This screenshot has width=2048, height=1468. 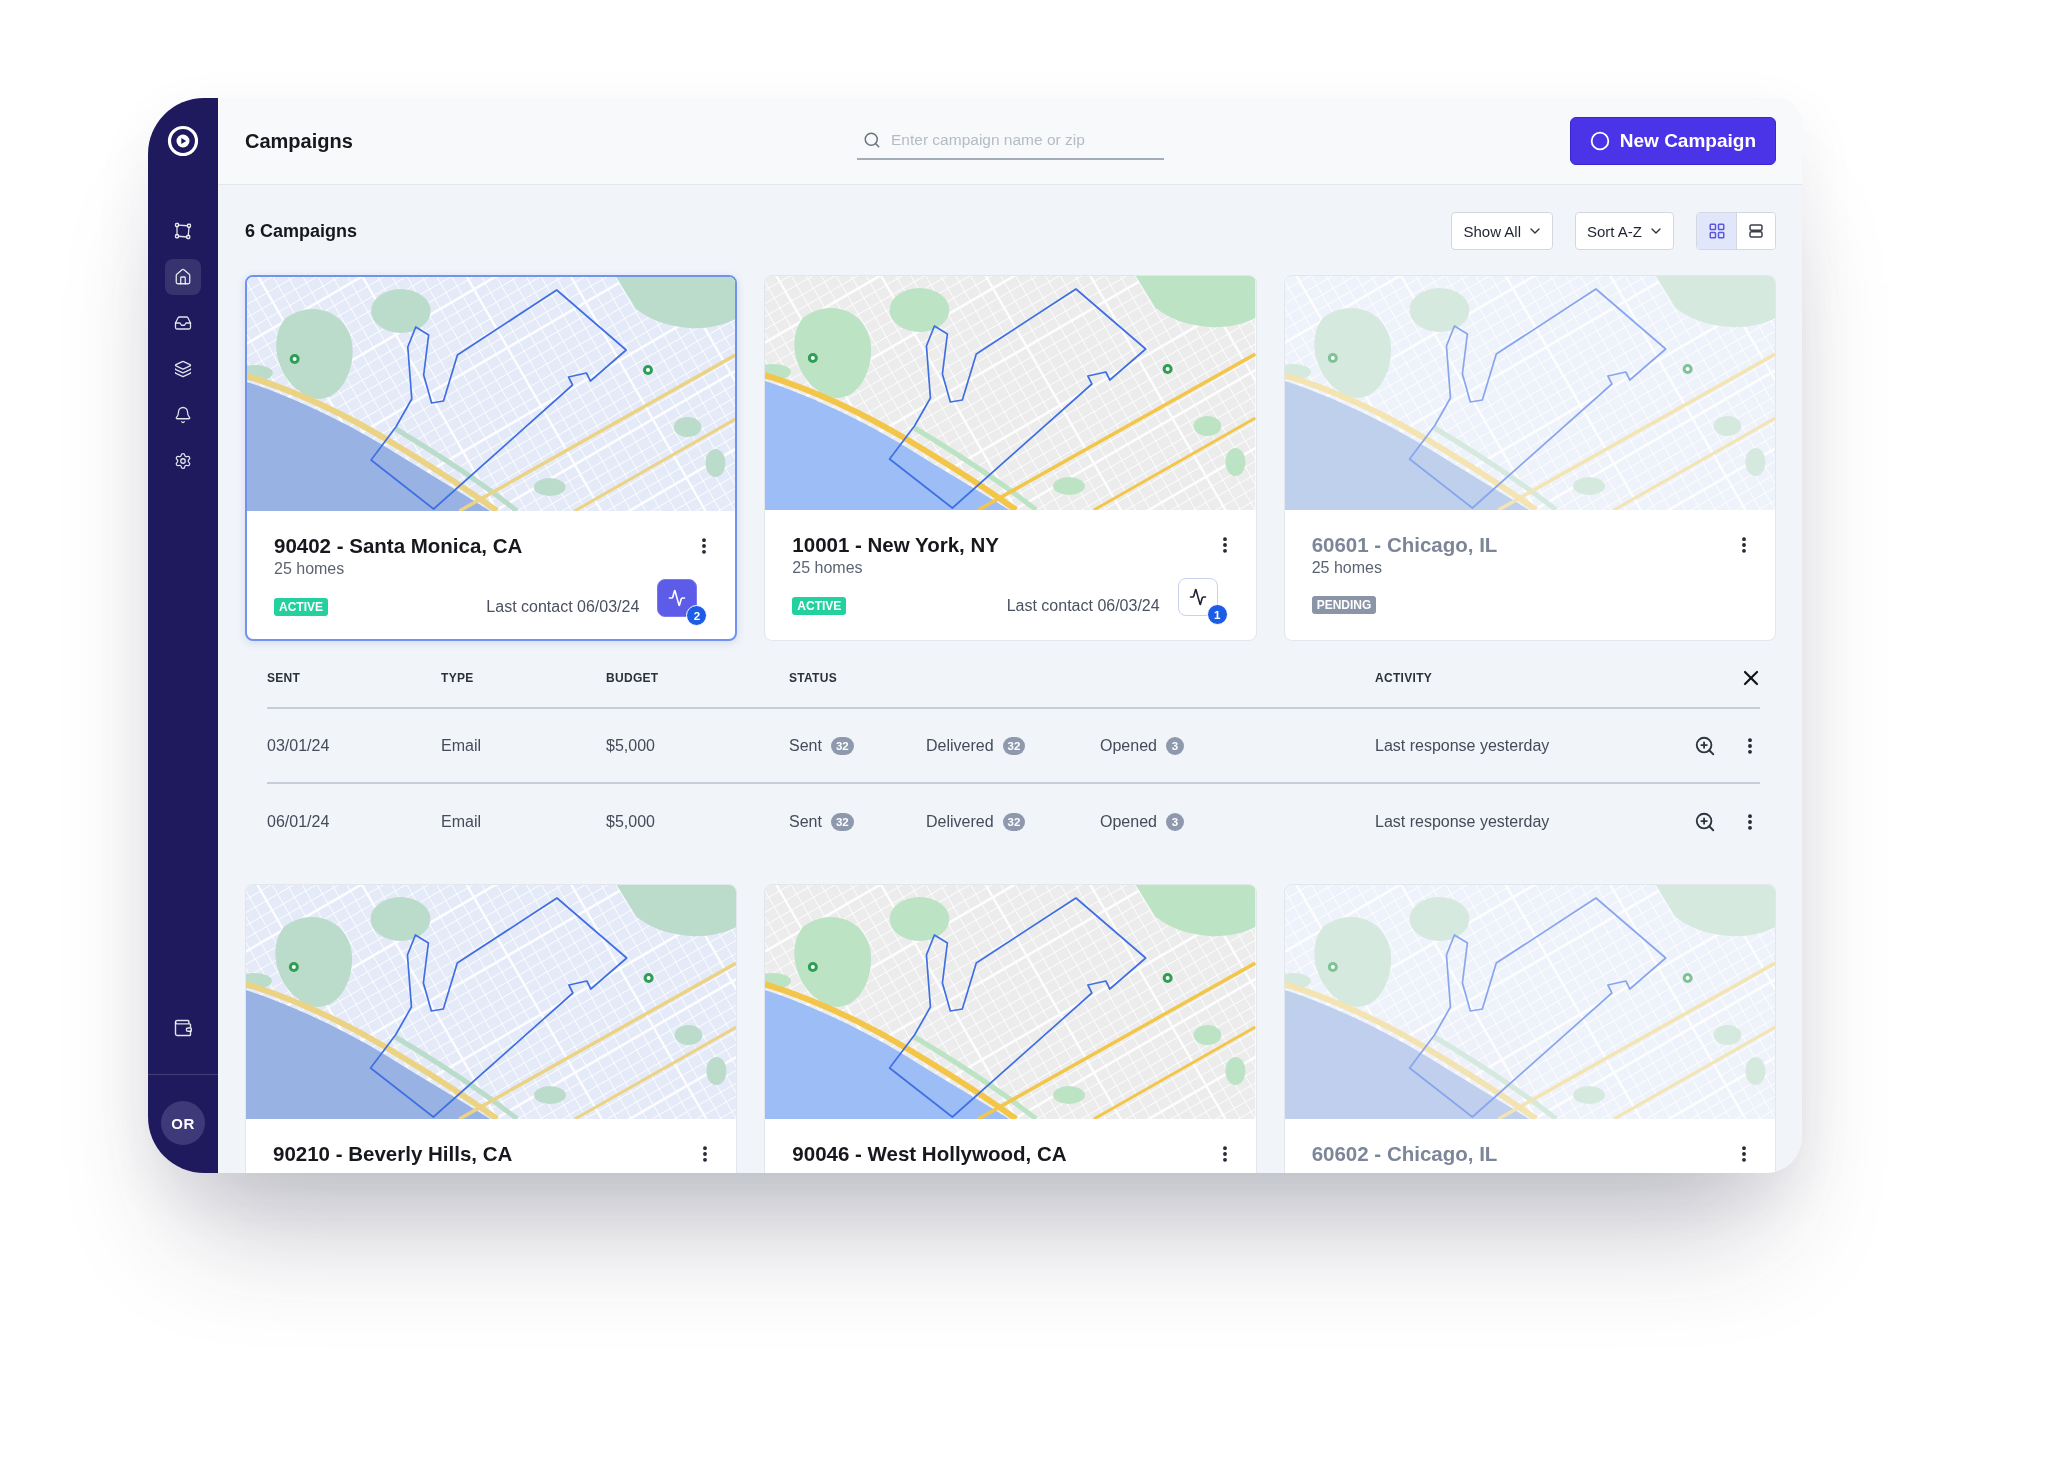 What do you see at coordinates (1010, 141) in the screenshot?
I see `search-field: Enter campaign name or zip` at bounding box center [1010, 141].